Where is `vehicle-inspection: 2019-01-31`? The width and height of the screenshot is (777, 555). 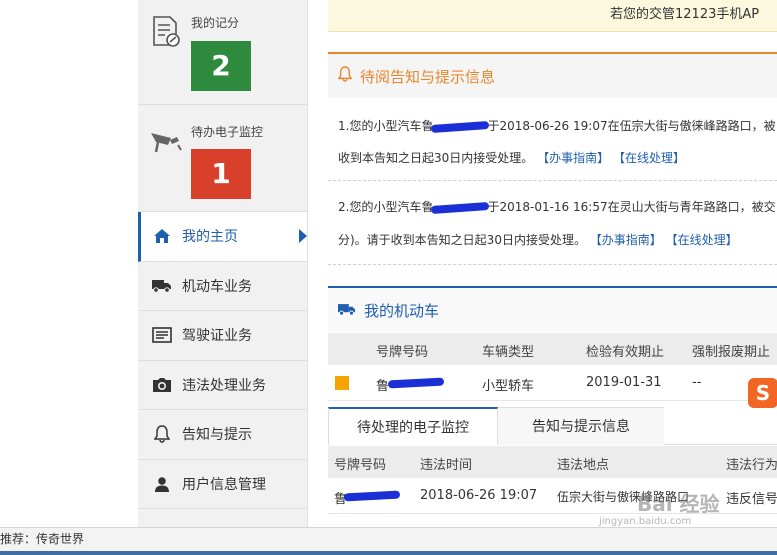 vehicle-inspection: 2019-01-31 is located at coordinates (624, 382).